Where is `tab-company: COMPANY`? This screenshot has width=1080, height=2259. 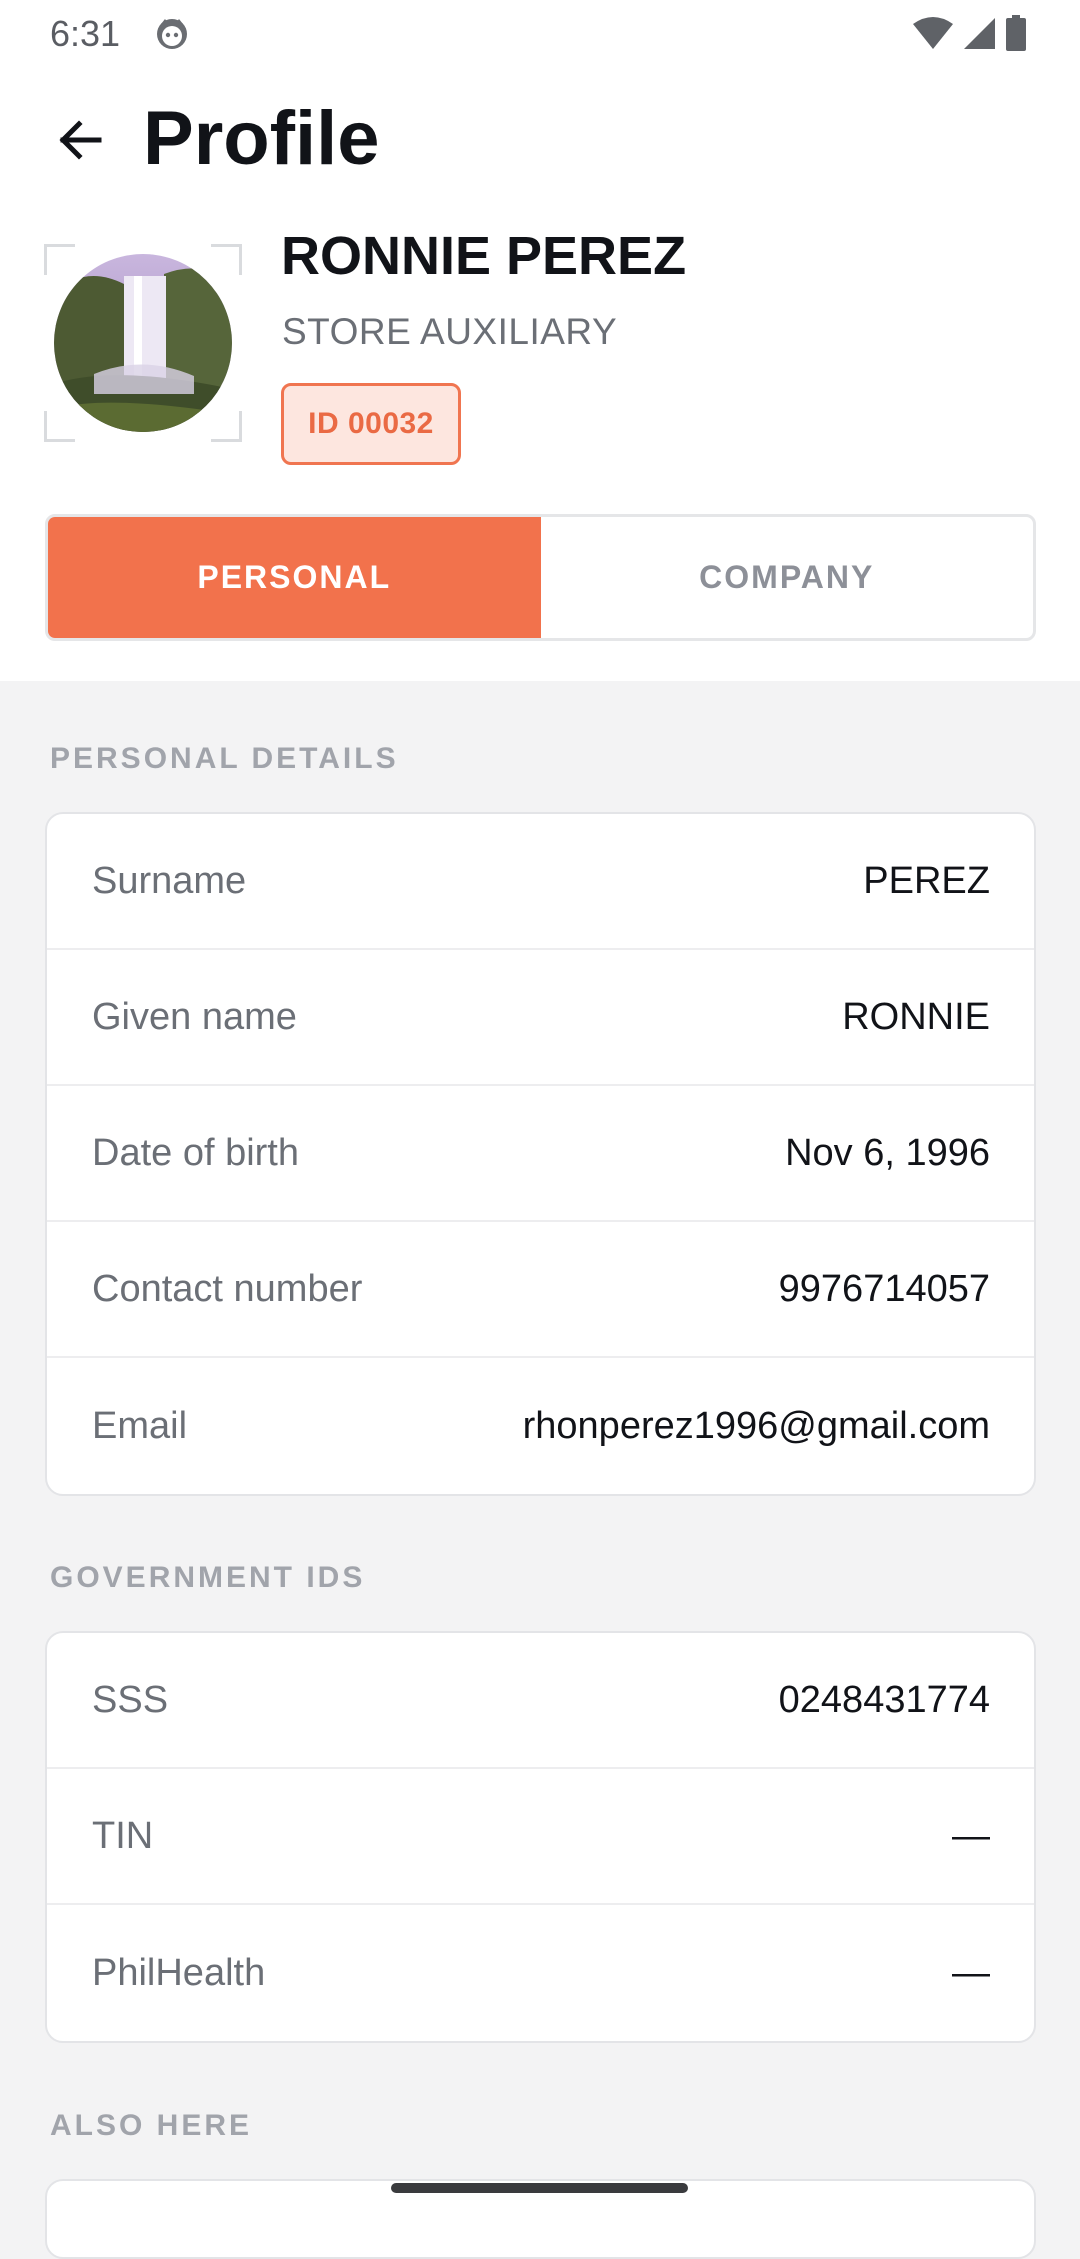
tab-company: COMPANY is located at coordinates (787, 577).